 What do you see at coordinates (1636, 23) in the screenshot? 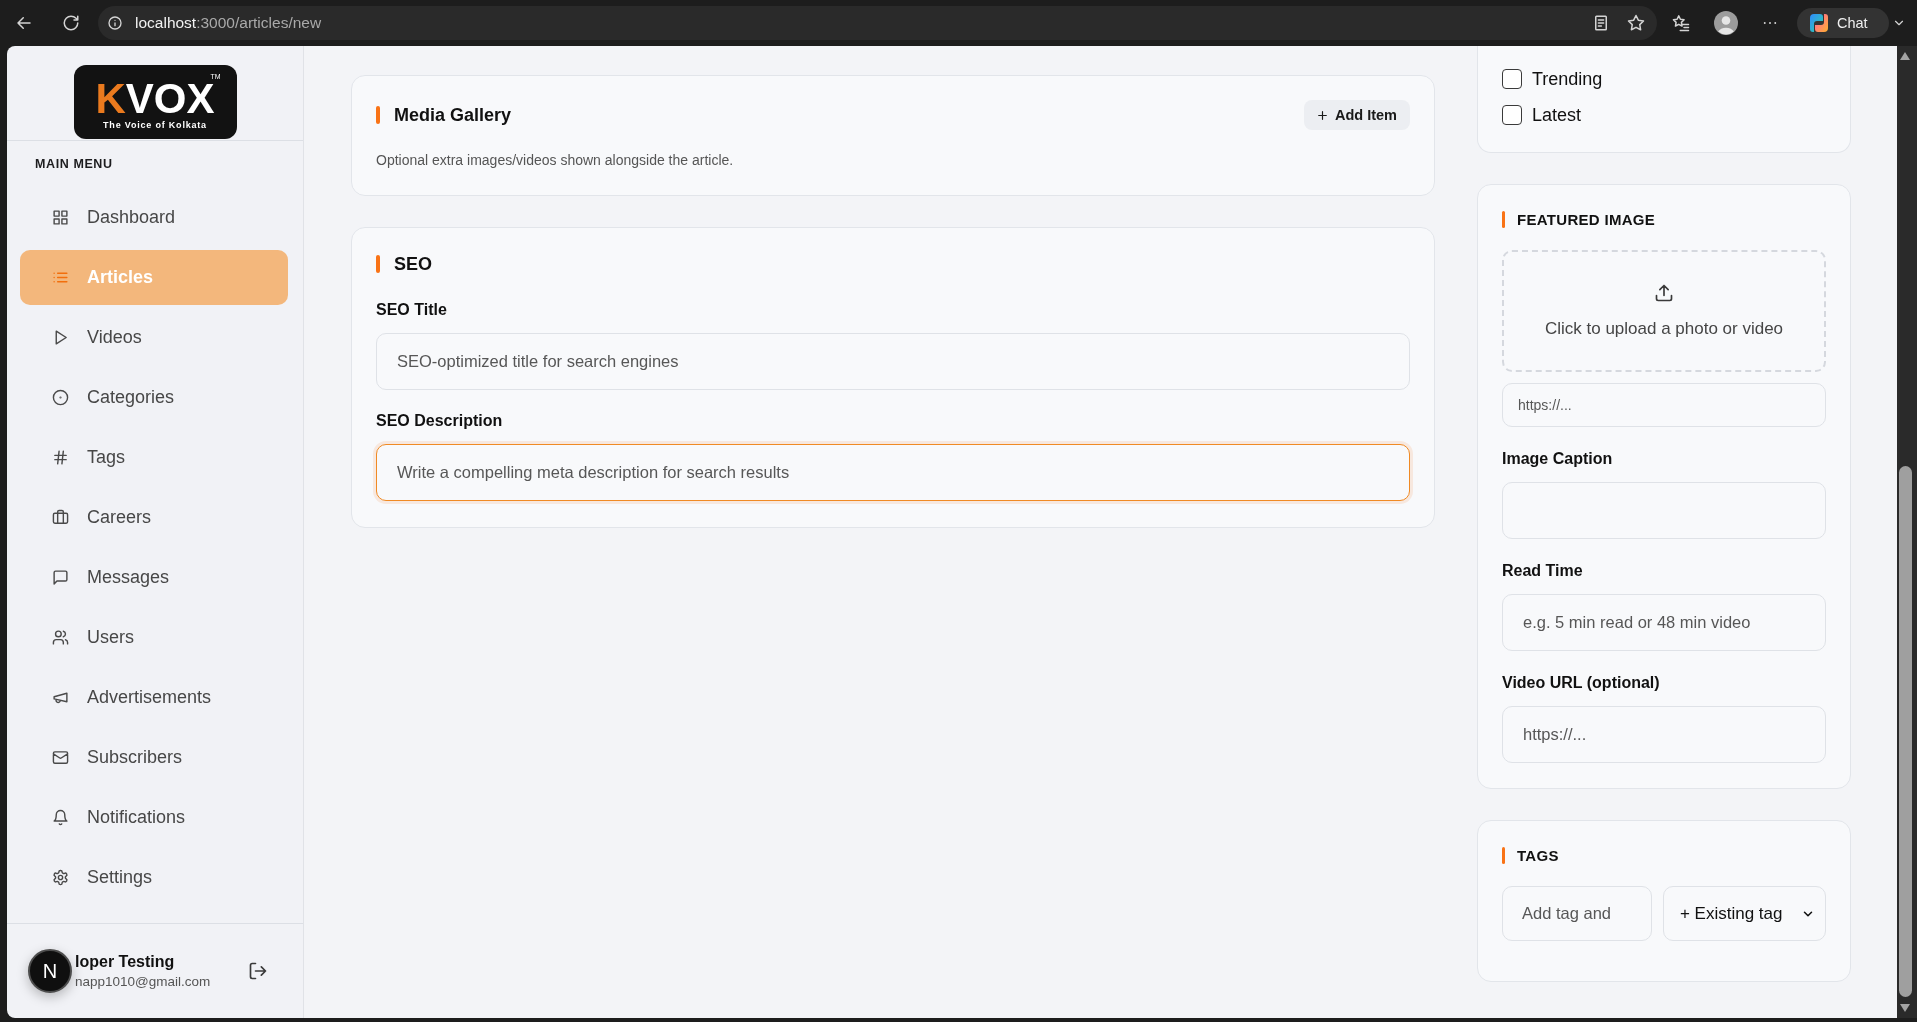
I see `star-icon` at bounding box center [1636, 23].